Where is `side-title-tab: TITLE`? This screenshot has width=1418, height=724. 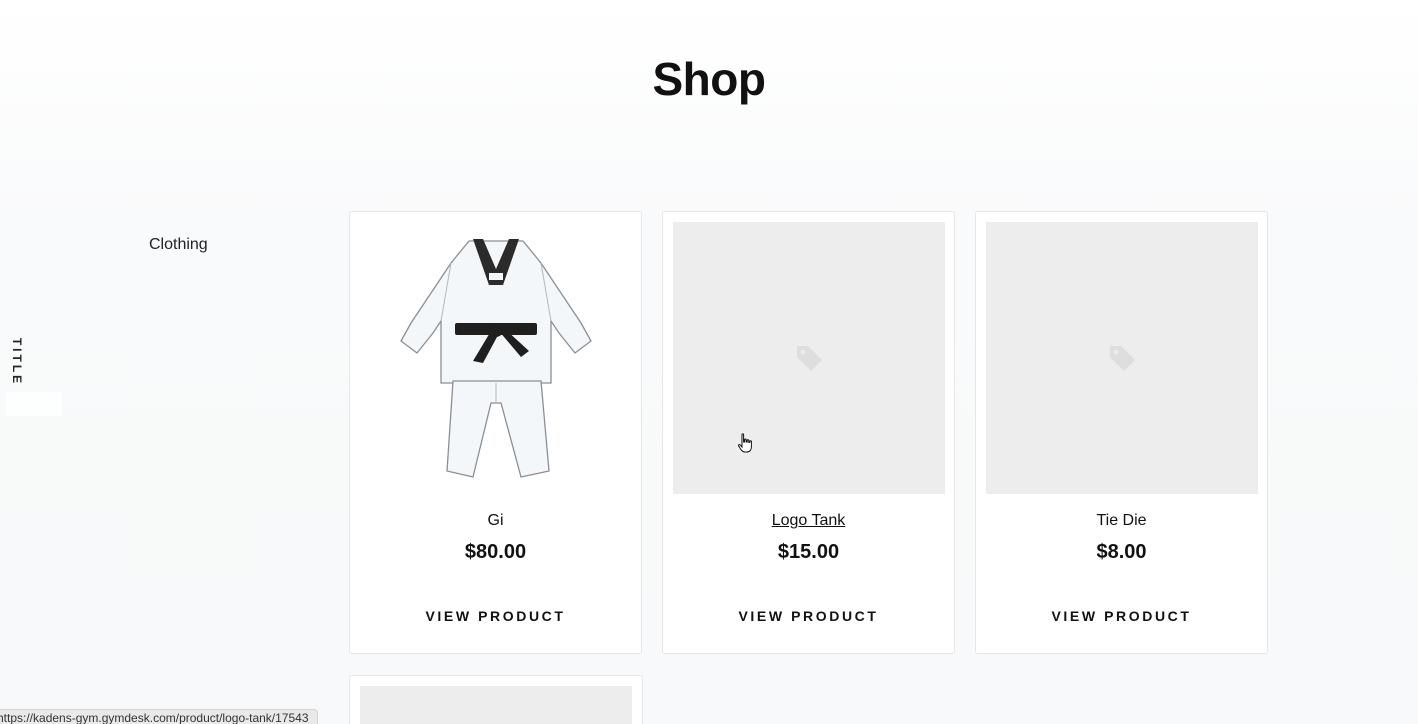 side-title-tab: TITLE is located at coordinates (17, 362).